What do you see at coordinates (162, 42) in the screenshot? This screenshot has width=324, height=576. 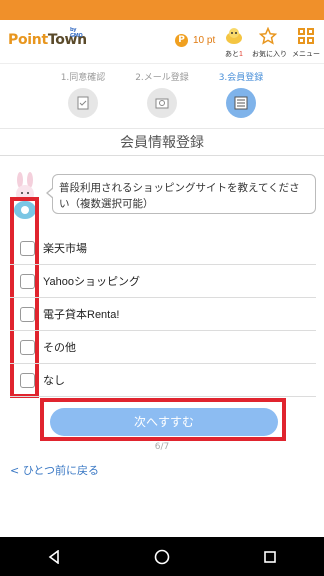 I see `app-header: PointTown by GMO P 10 pt あと1 お気に入り メニュー` at bounding box center [162, 42].